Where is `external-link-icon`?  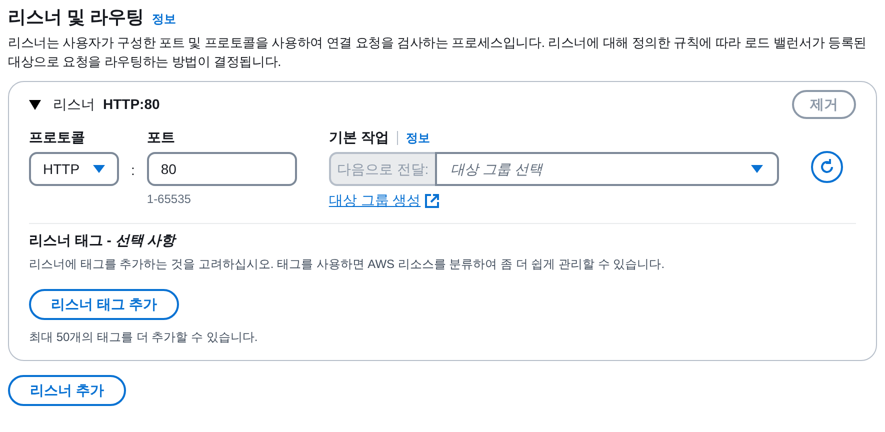
external-link-icon is located at coordinates (431, 201).